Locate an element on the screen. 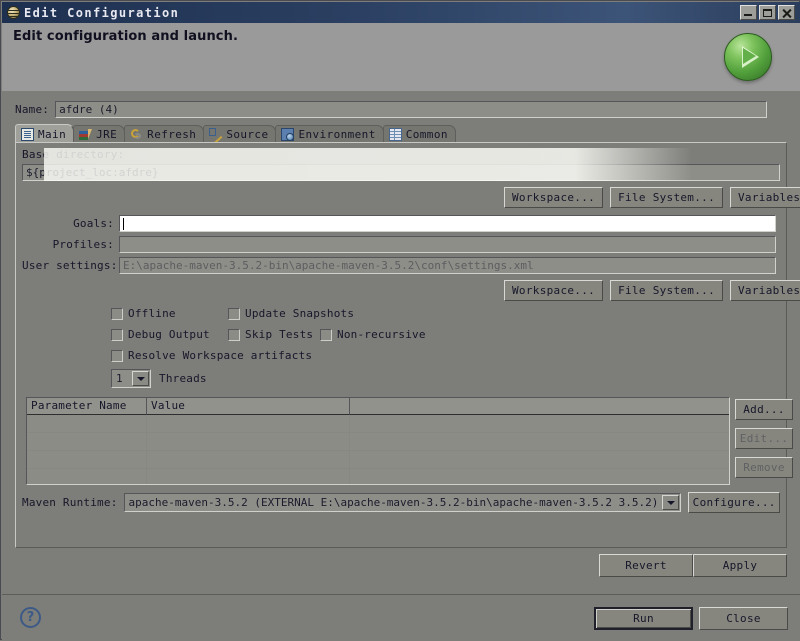 This screenshot has width=800, height=641. grid-icon is located at coordinates (395, 134).